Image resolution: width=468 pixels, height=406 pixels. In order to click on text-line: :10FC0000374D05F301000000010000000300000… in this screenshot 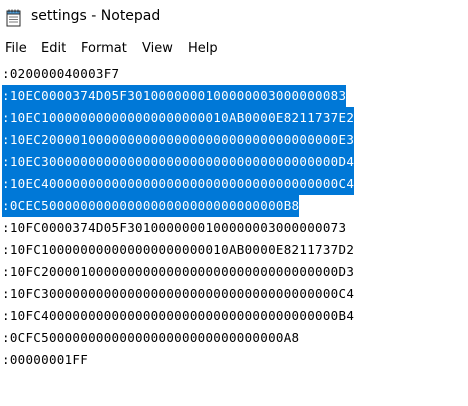, I will do `click(174, 228)`.